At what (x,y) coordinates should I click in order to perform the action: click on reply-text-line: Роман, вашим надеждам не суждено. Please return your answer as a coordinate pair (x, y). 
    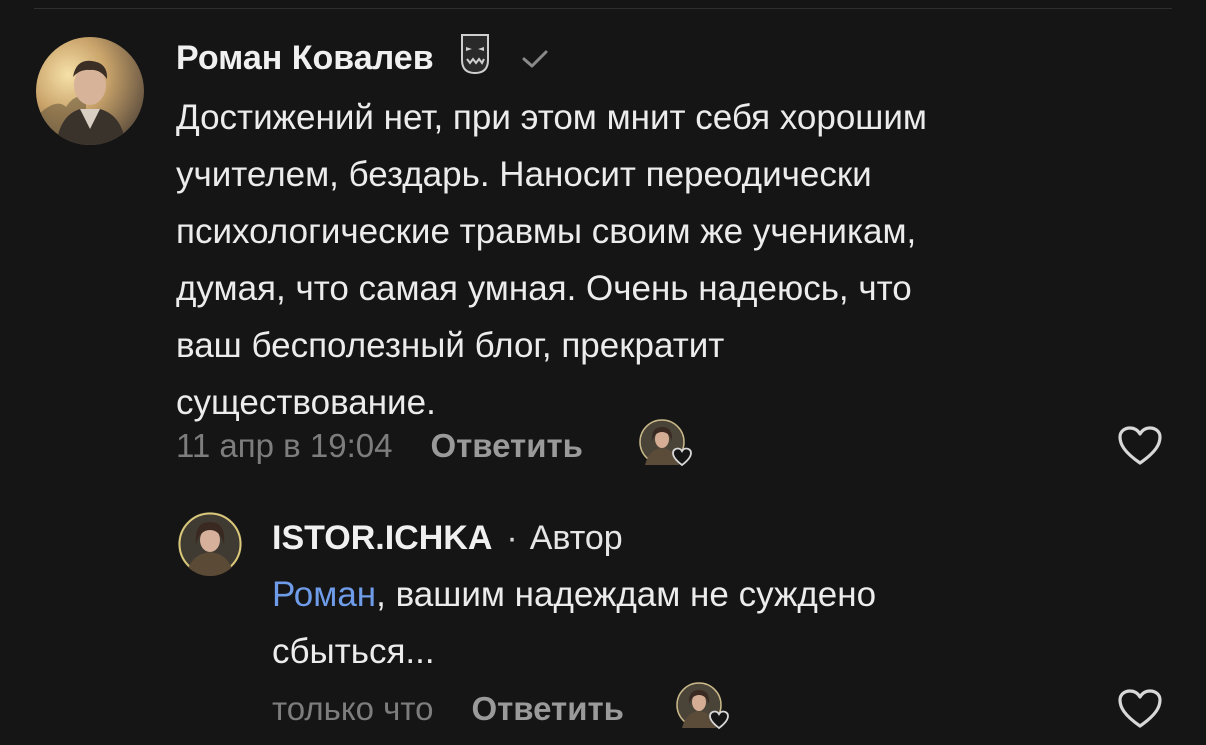
    Looking at the image, I should click on (574, 594).